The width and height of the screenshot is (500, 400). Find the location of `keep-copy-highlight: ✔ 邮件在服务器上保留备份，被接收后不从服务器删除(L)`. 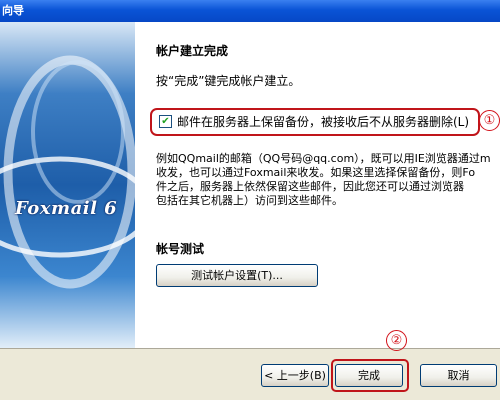

keep-copy-highlight: ✔ 邮件在服务器上保留备份，被接收后不从服务器删除(L) is located at coordinates (315, 122).